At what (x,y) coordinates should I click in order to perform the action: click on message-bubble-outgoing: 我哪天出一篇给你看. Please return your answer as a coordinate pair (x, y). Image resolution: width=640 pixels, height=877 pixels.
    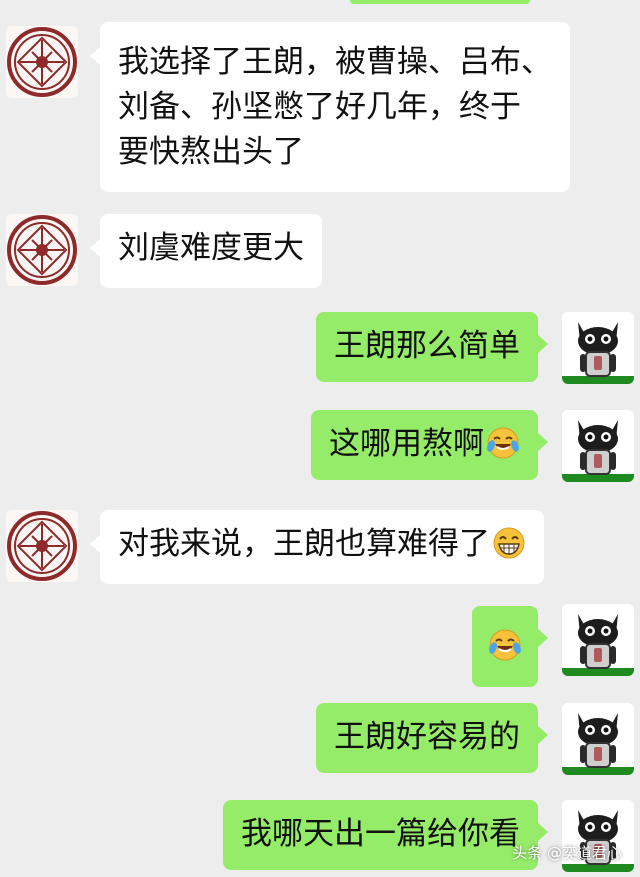
    Looking at the image, I should click on (385, 835).